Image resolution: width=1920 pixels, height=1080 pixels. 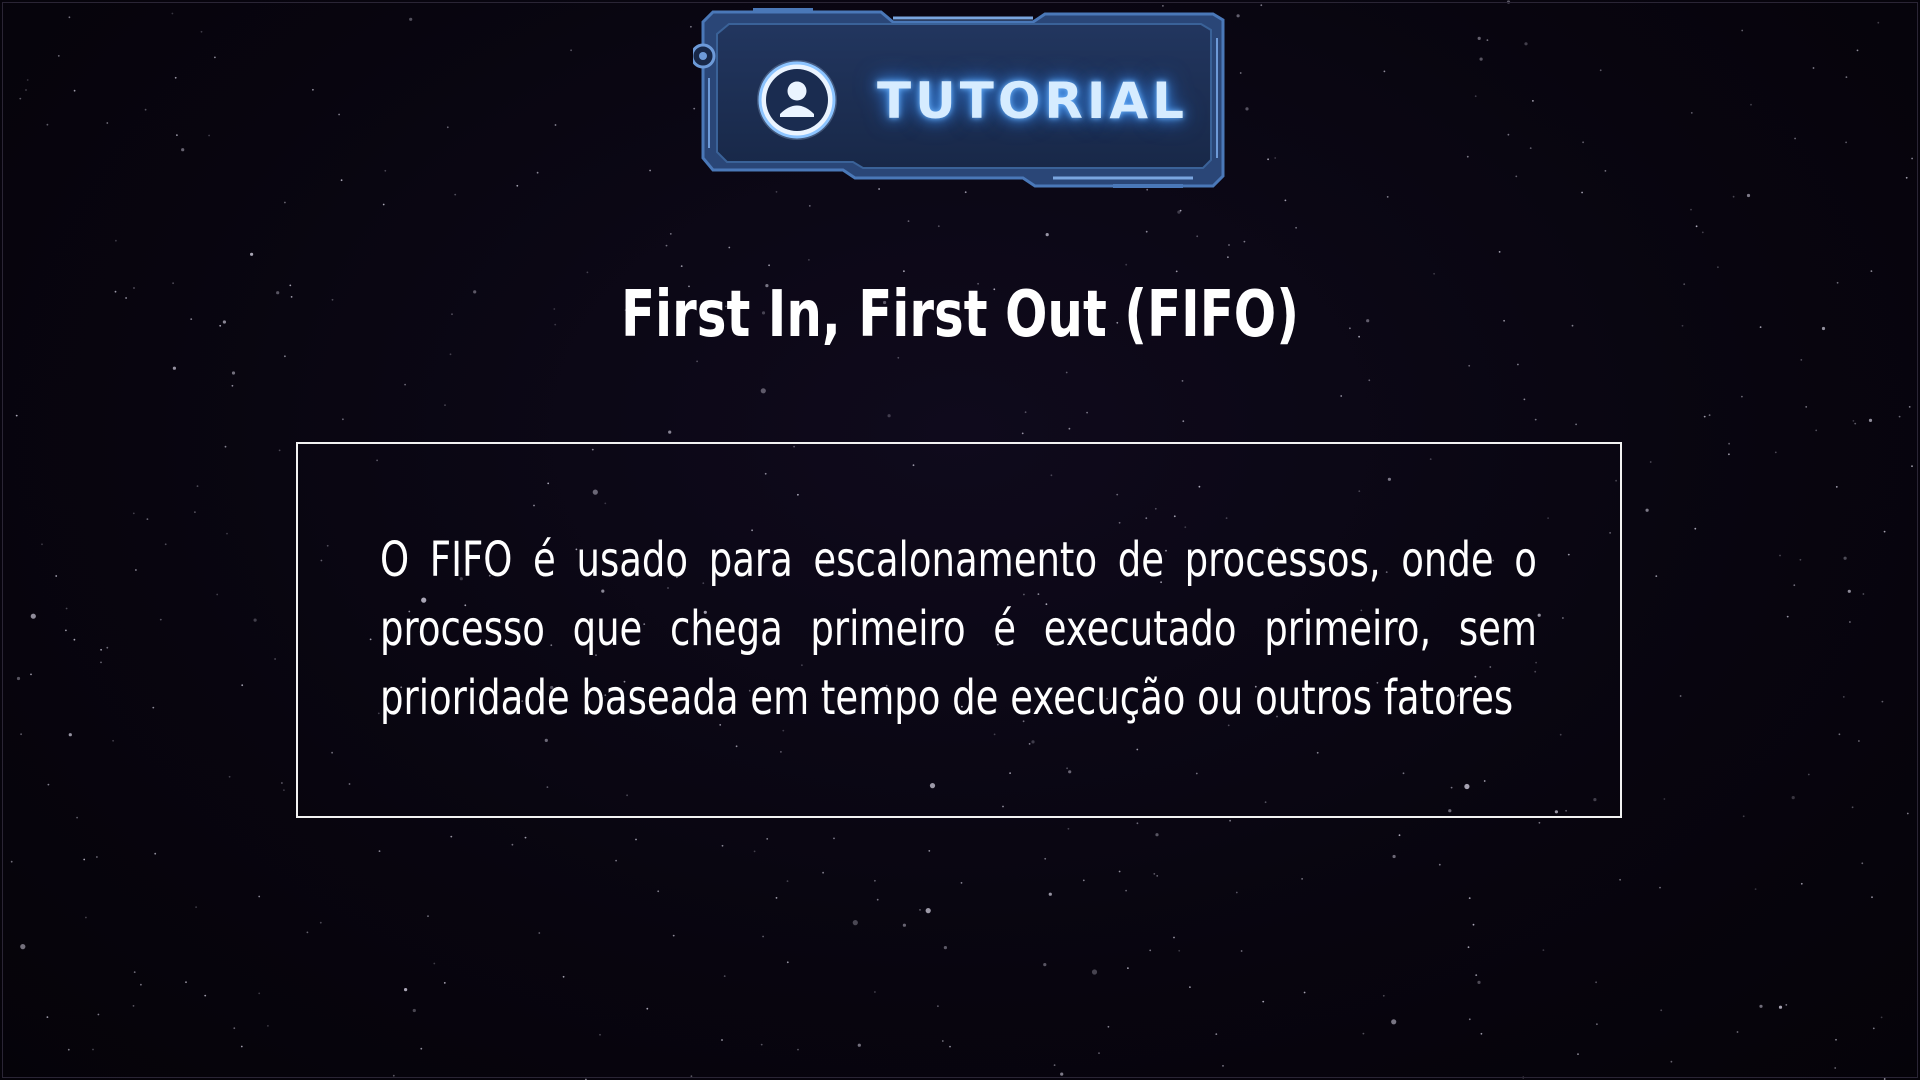 What do you see at coordinates (797, 100) in the screenshot?
I see `user-avatar-icon` at bounding box center [797, 100].